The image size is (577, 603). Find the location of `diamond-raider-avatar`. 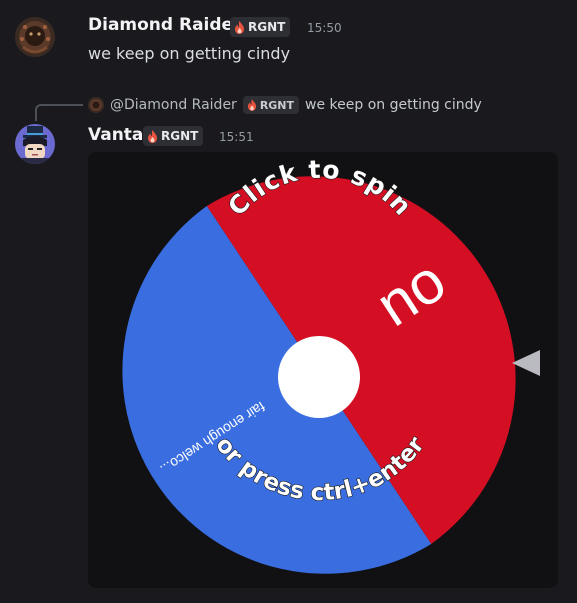

diamond-raider-avatar is located at coordinates (35, 37).